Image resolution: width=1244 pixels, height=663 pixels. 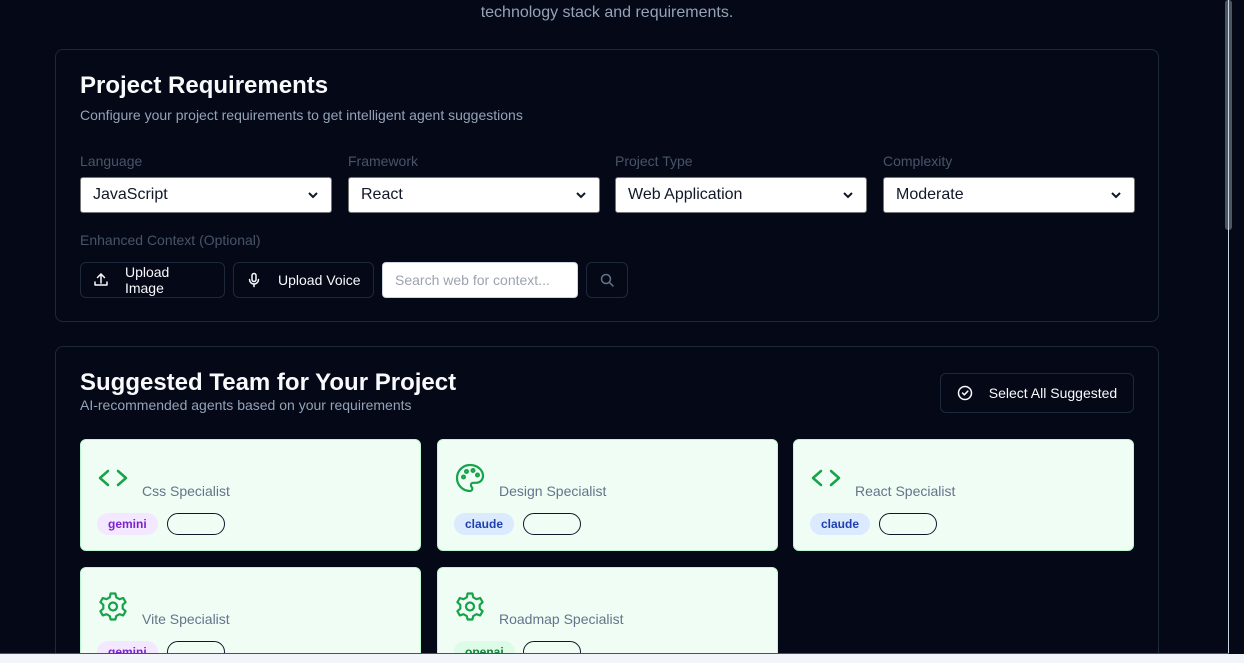 What do you see at coordinates (204, 85) in the screenshot?
I see `requirements-title: Project Requirements` at bounding box center [204, 85].